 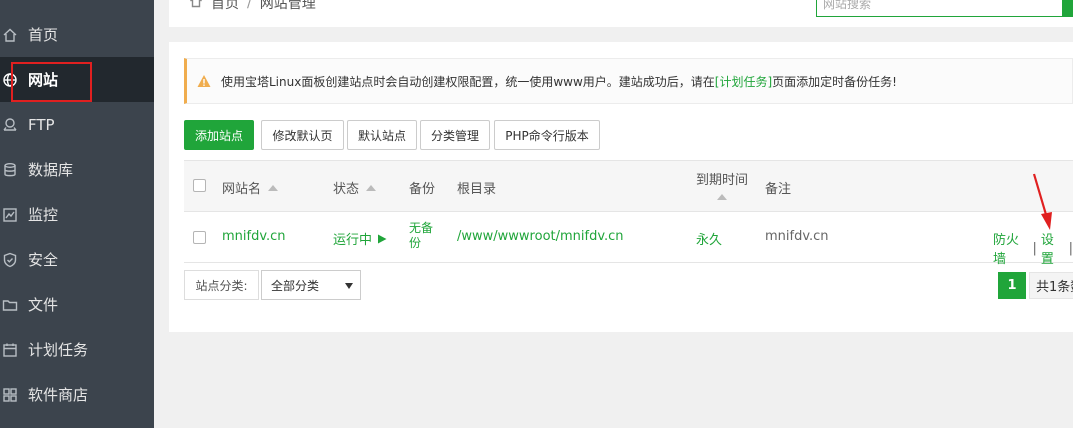 I want to click on header-backup: 备份, so click(x=422, y=189).